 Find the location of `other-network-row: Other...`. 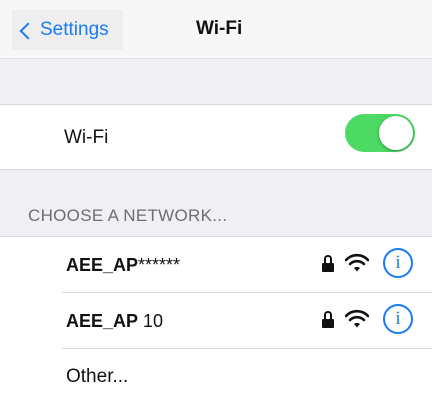

other-network-row: Other... is located at coordinates (216, 377).